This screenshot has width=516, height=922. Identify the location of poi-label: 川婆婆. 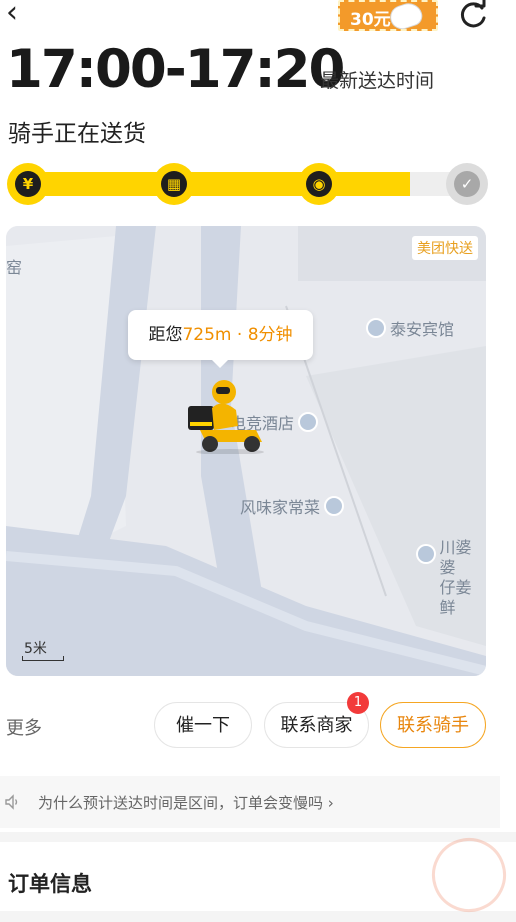
(455, 557).